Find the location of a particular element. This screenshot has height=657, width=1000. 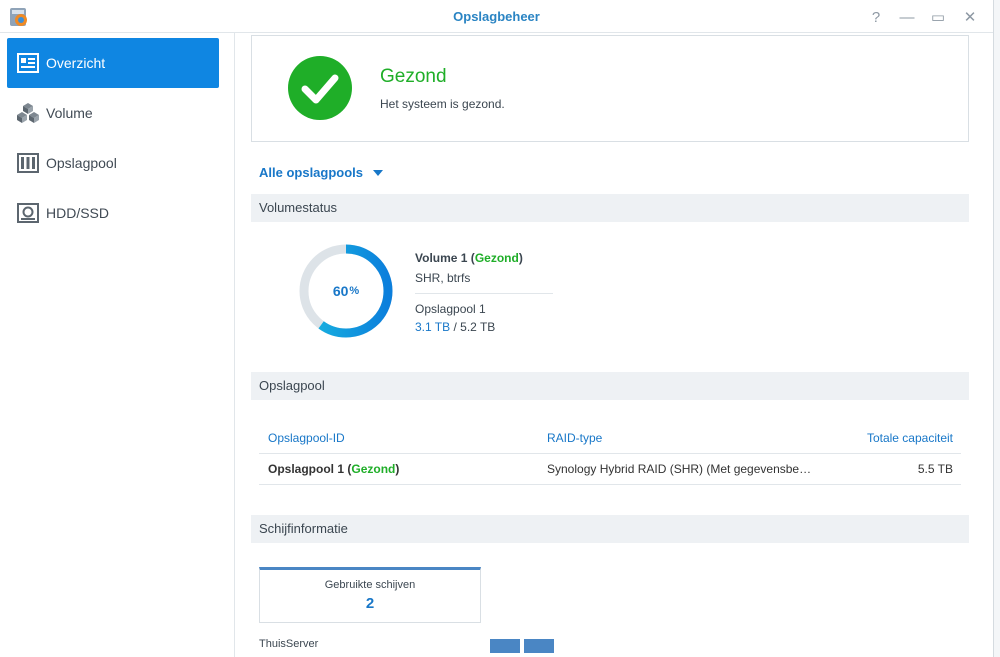

sidebar-item-label: Opslagpool is located at coordinates (81, 163).